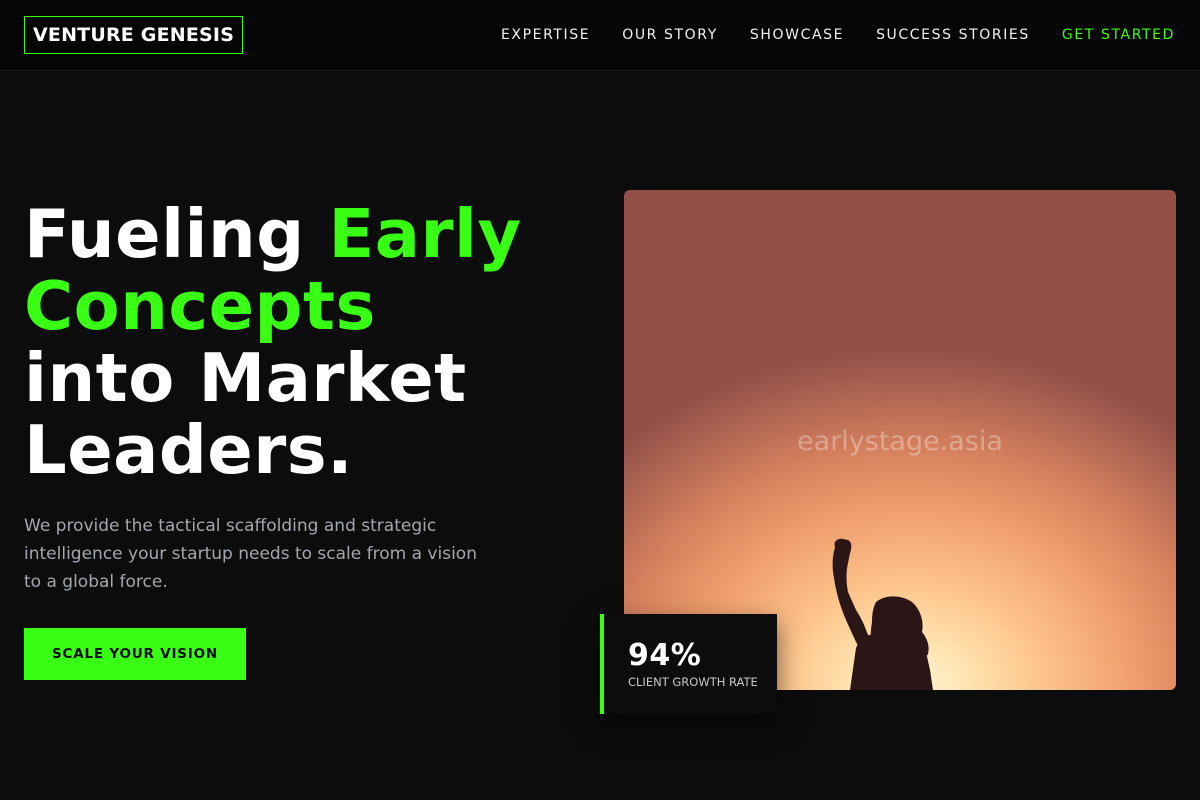 Image resolution: width=1200 pixels, height=800 pixels. What do you see at coordinates (797, 35) in the screenshot?
I see `nav-link-showcase: SHOWCASE` at bounding box center [797, 35].